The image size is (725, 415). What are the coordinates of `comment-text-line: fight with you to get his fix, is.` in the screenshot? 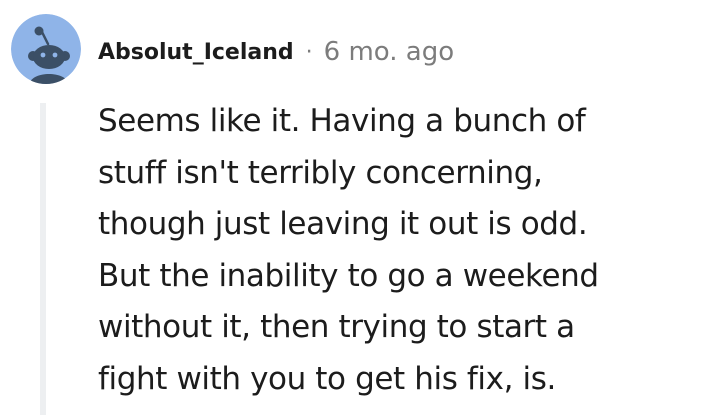 It's located at (327, 378).